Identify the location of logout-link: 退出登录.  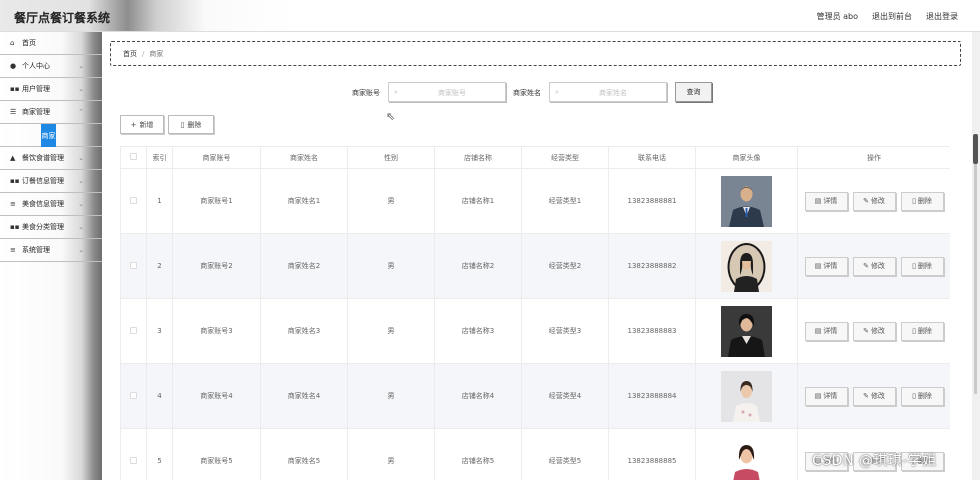
(942, 16).